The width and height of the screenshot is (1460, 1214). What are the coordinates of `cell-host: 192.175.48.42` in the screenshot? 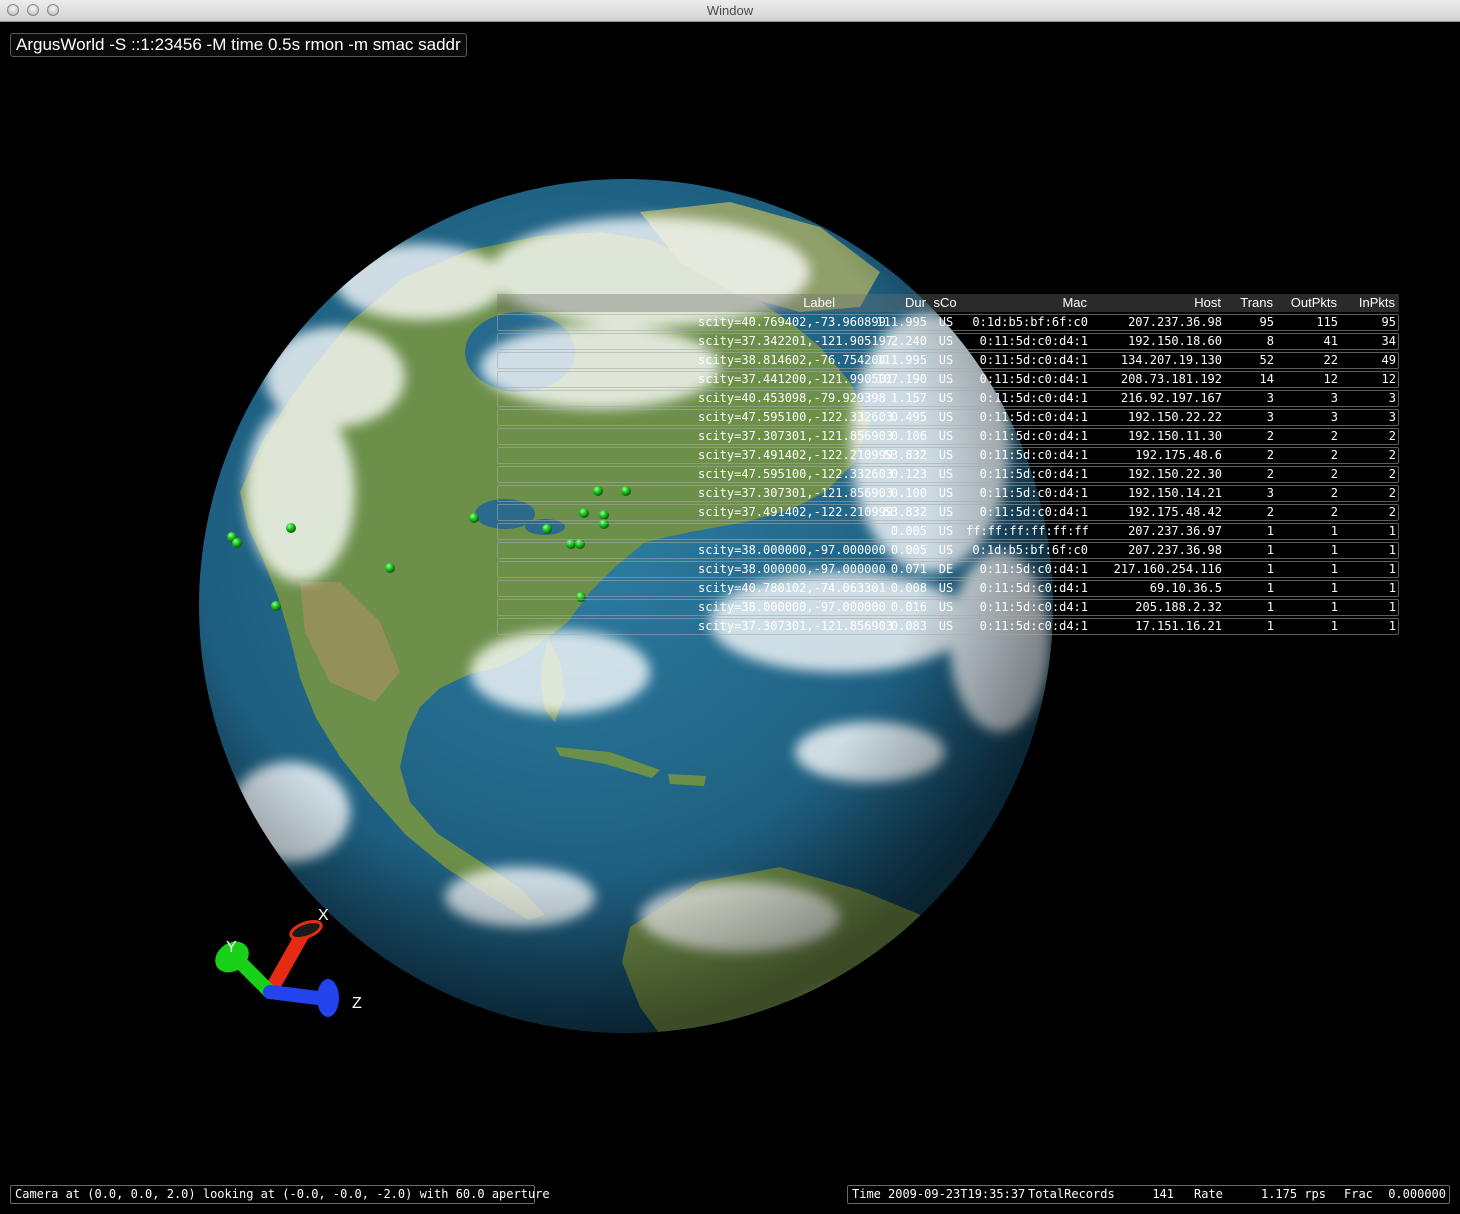 It's located at (1175, 512).